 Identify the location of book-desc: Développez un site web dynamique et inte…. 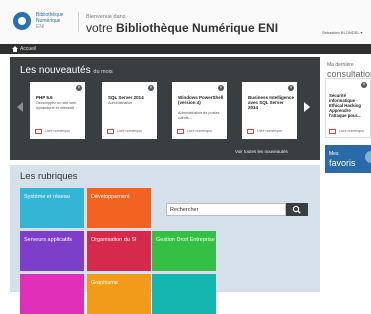
(56, 105).